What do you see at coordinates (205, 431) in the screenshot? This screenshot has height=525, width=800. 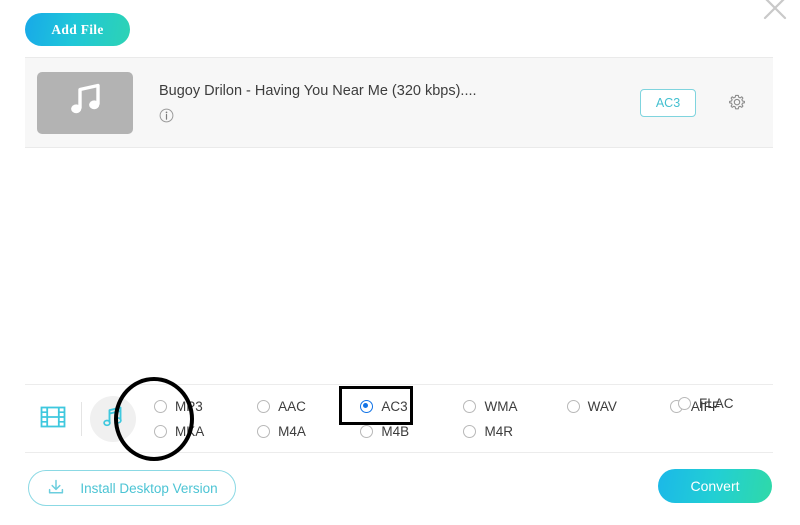 I see `format-option-mka: MKA` at bounding box center [205, 431].